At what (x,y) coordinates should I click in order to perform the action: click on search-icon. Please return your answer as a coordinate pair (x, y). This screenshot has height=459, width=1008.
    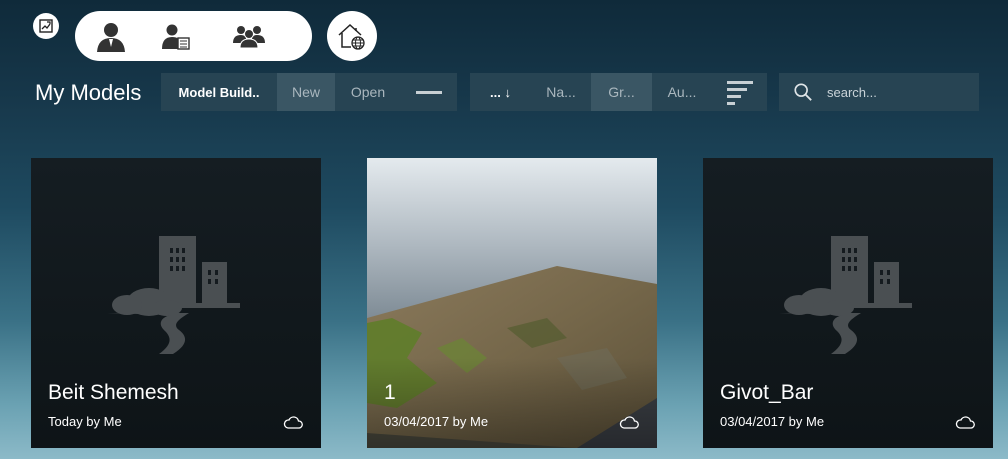
    Looking at the image, I should click on (803, 92).